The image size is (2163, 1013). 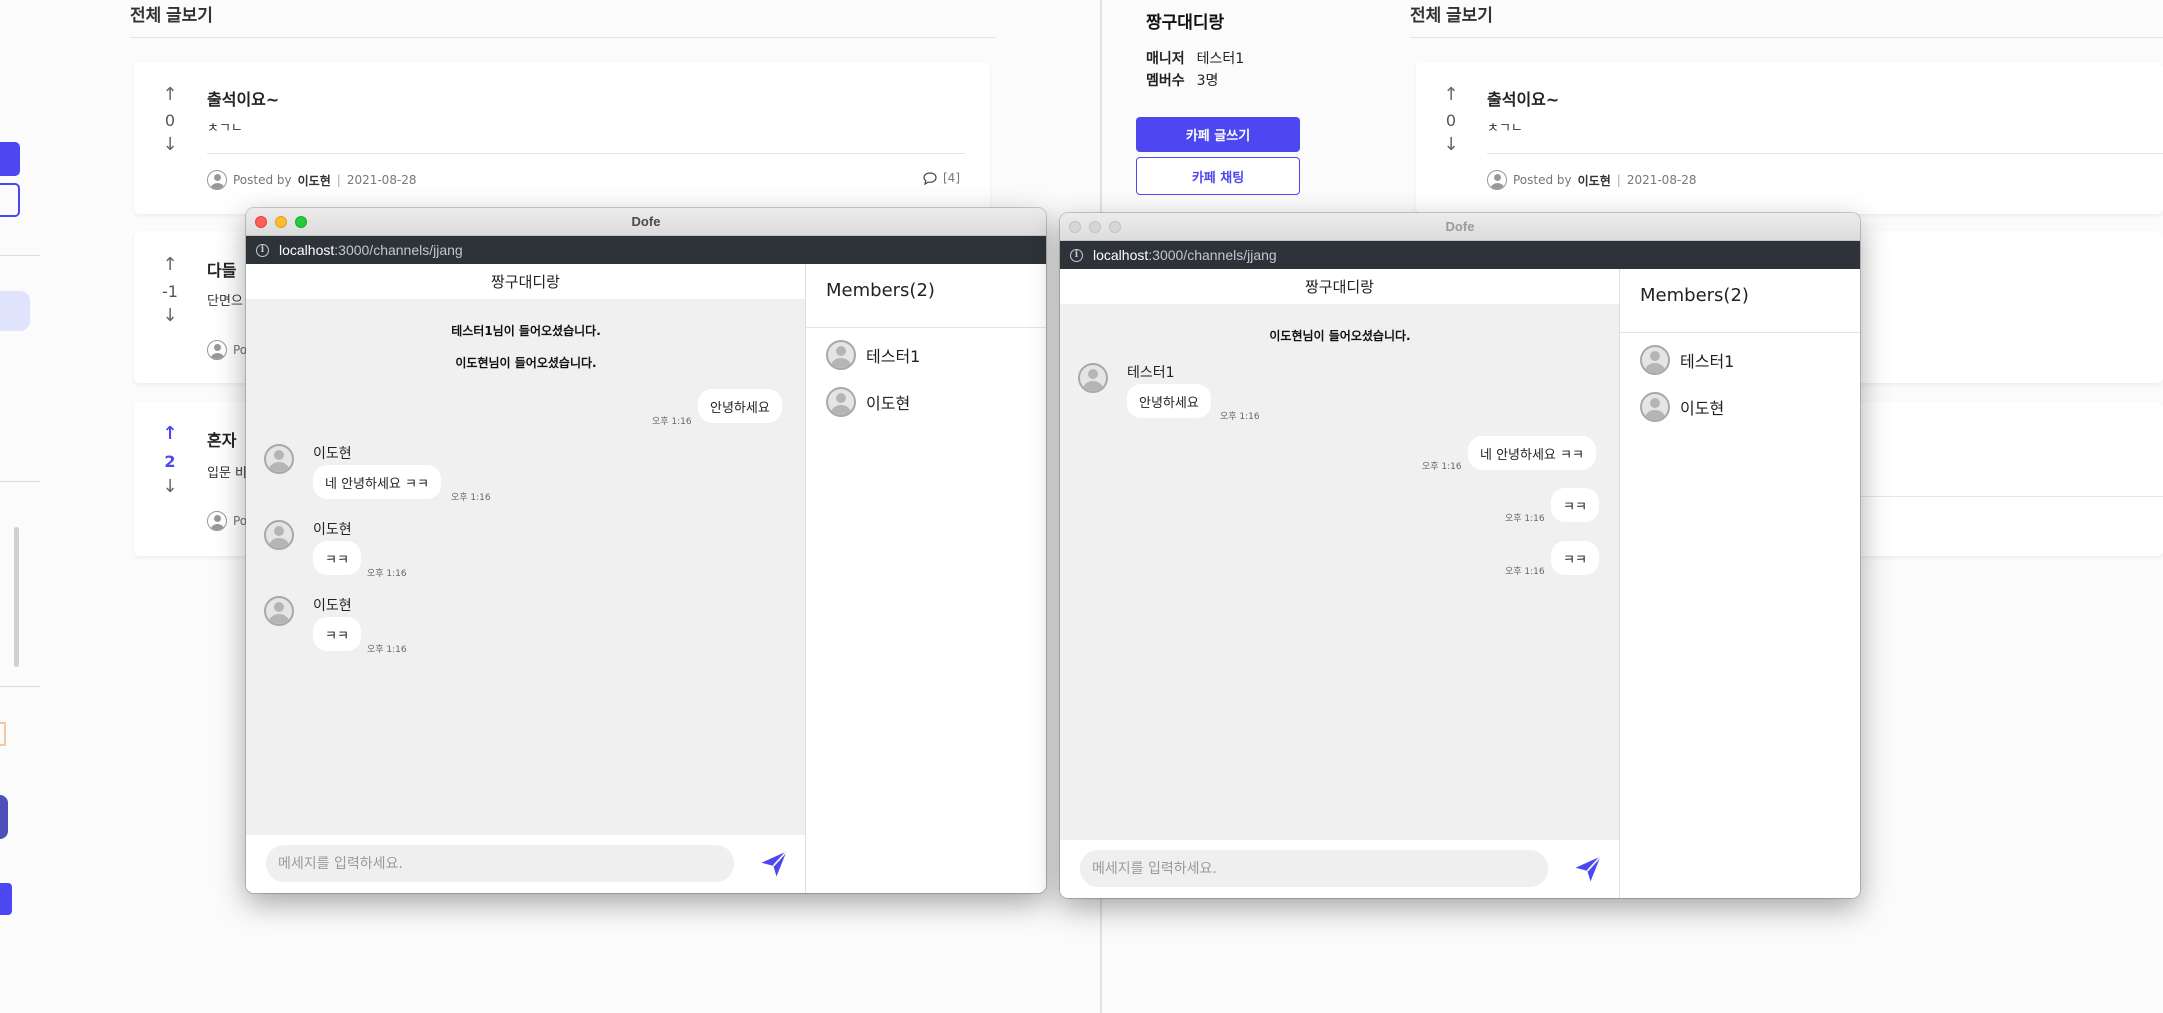 What do you see at coordinates (1218, 134) in the screenshot?
I see `cafe-write-button: 카페 글쓰기` at bounding box center [1218, 134].